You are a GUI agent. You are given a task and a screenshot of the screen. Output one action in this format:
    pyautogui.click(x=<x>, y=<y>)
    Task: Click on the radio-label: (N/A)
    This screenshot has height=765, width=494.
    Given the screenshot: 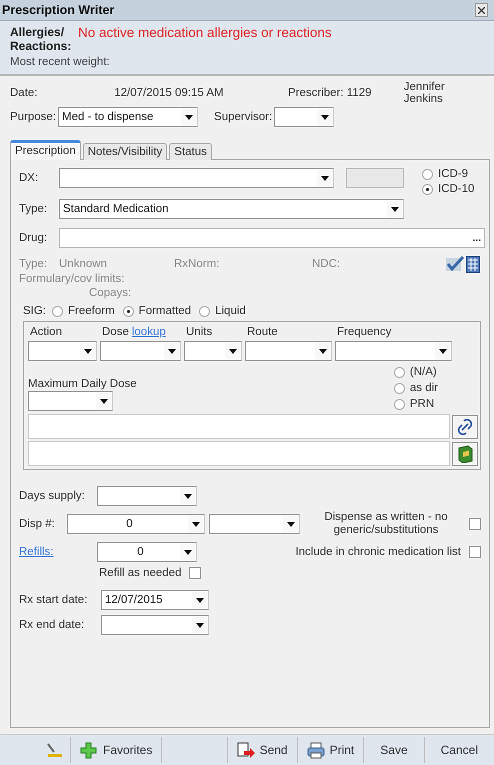 What is the action you would take?
    pyautogui.click(x=423, y=372)
    